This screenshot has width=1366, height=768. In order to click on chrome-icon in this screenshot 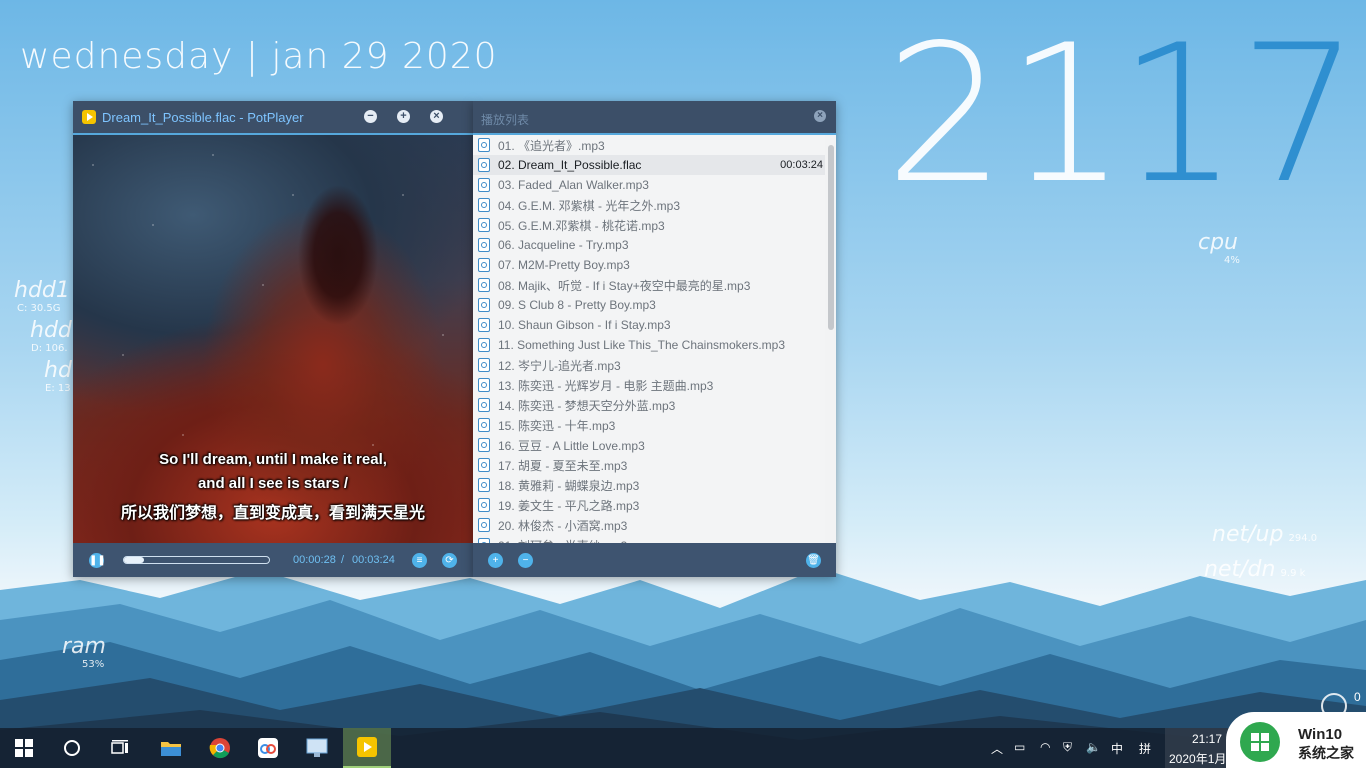, I will do `click(219, 748)`.